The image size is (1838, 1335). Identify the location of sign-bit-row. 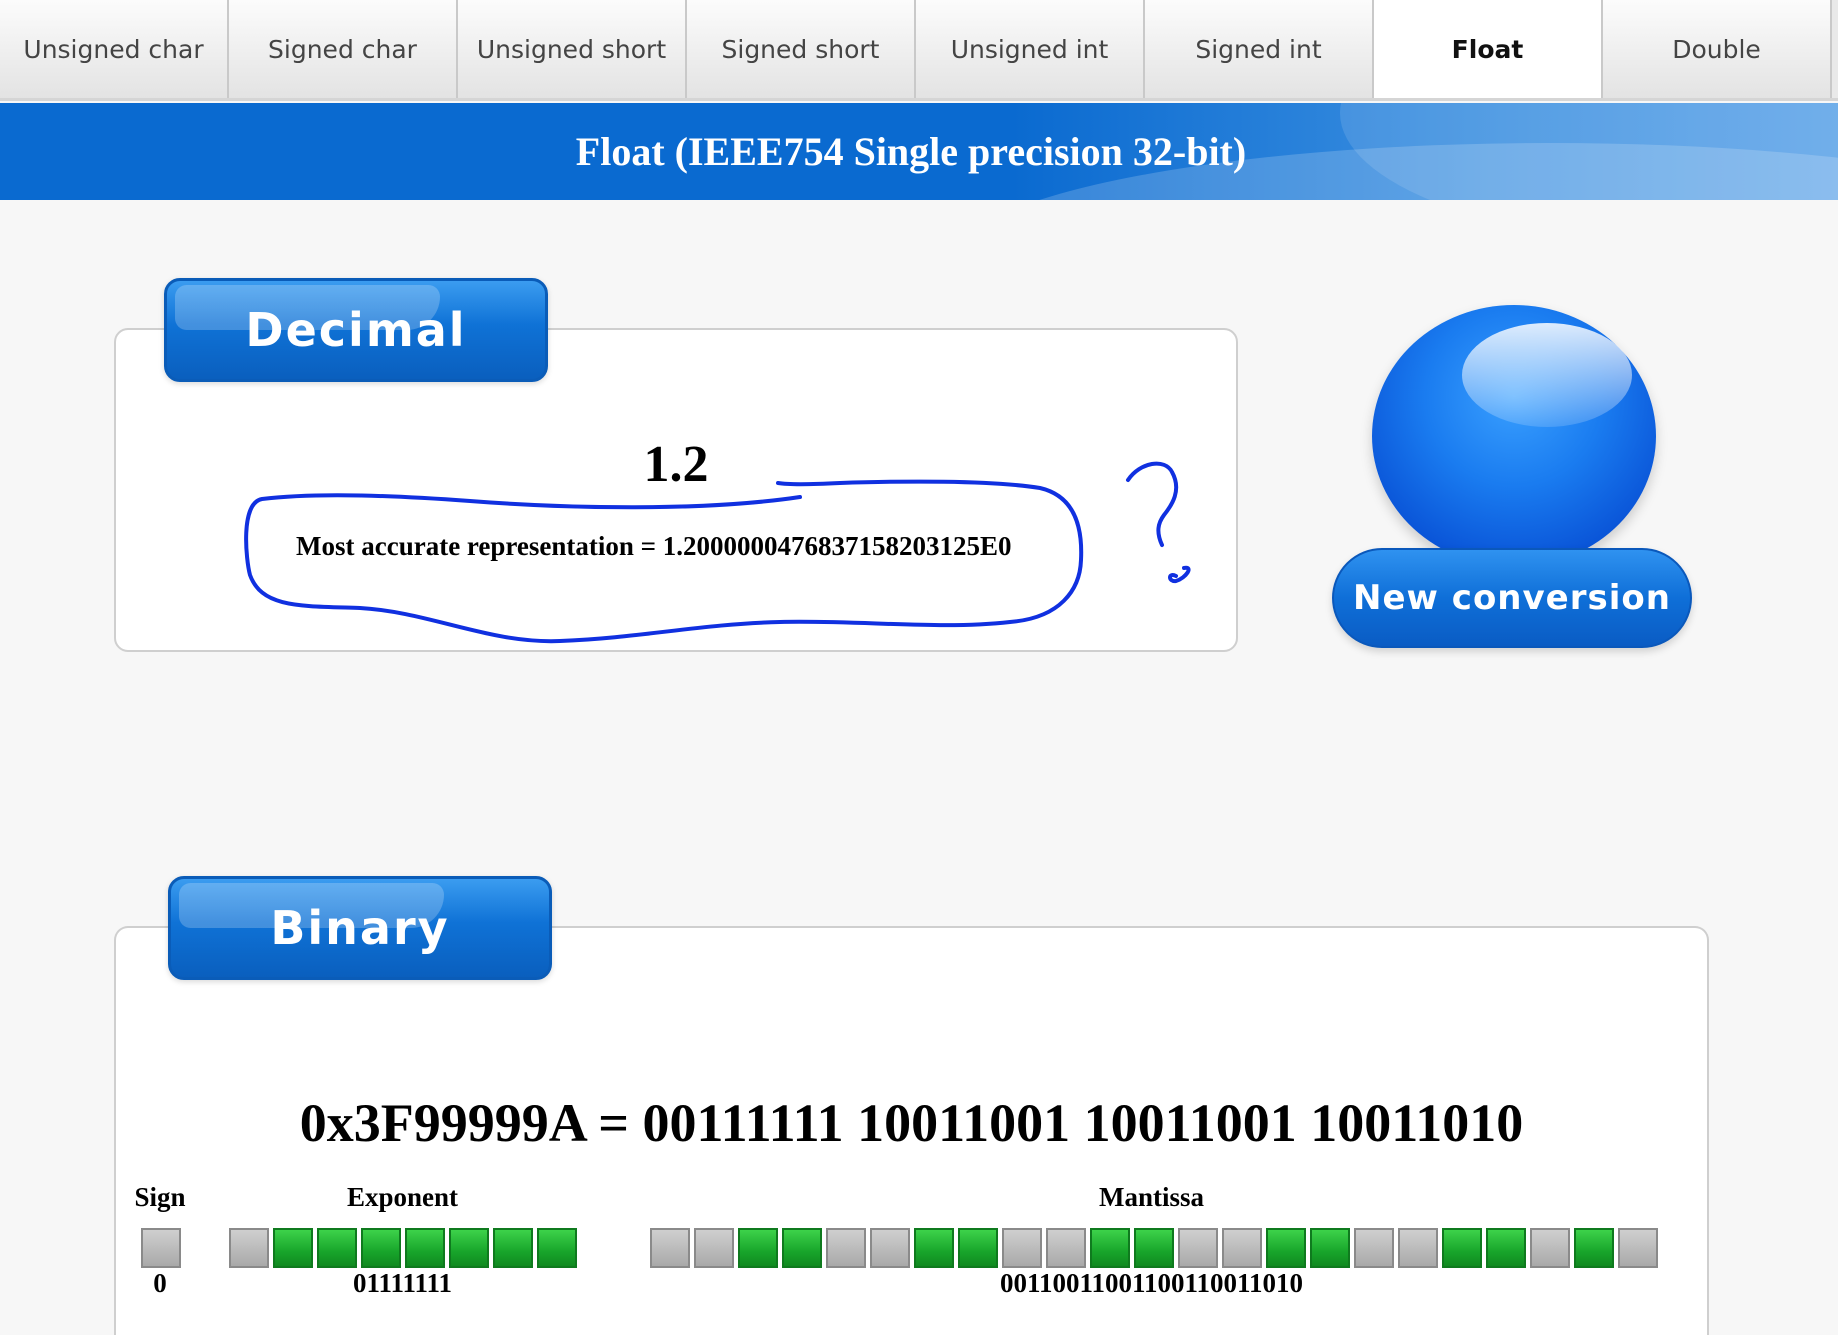
(163, 1248).